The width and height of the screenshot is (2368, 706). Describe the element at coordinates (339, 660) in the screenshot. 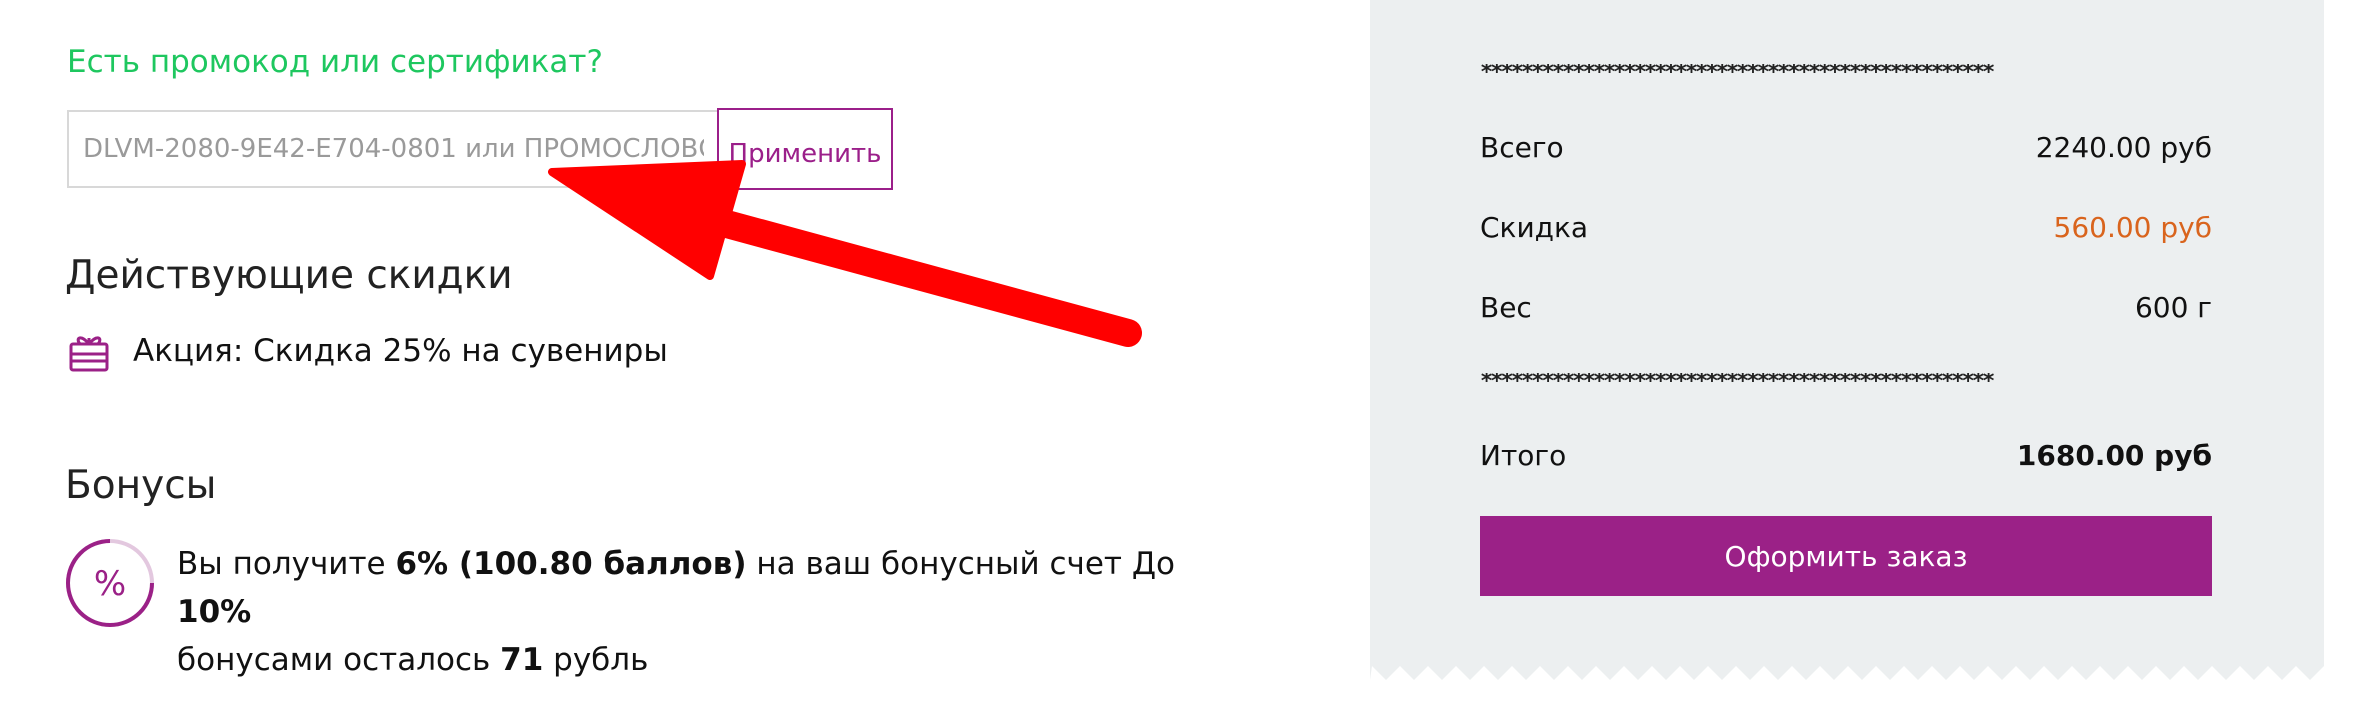

I see `bonus-text-part: бонусами осталось` at that location.